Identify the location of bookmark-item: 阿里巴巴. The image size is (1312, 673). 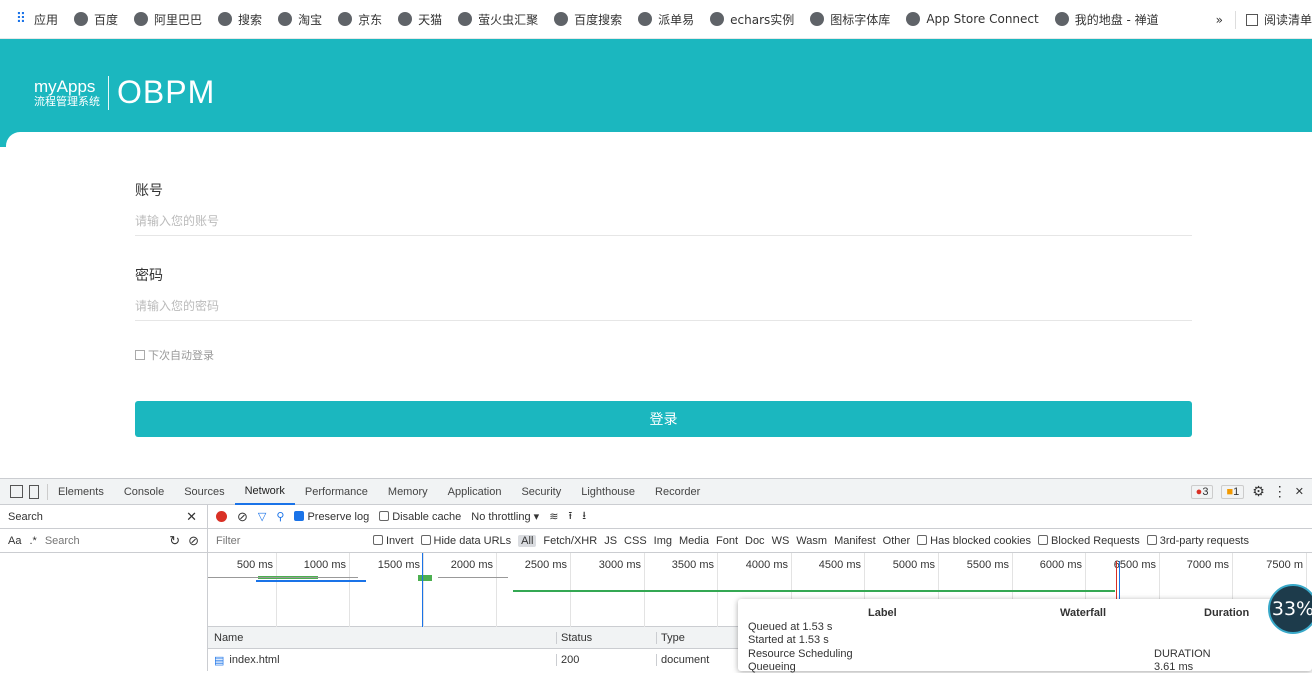
(168, 19).